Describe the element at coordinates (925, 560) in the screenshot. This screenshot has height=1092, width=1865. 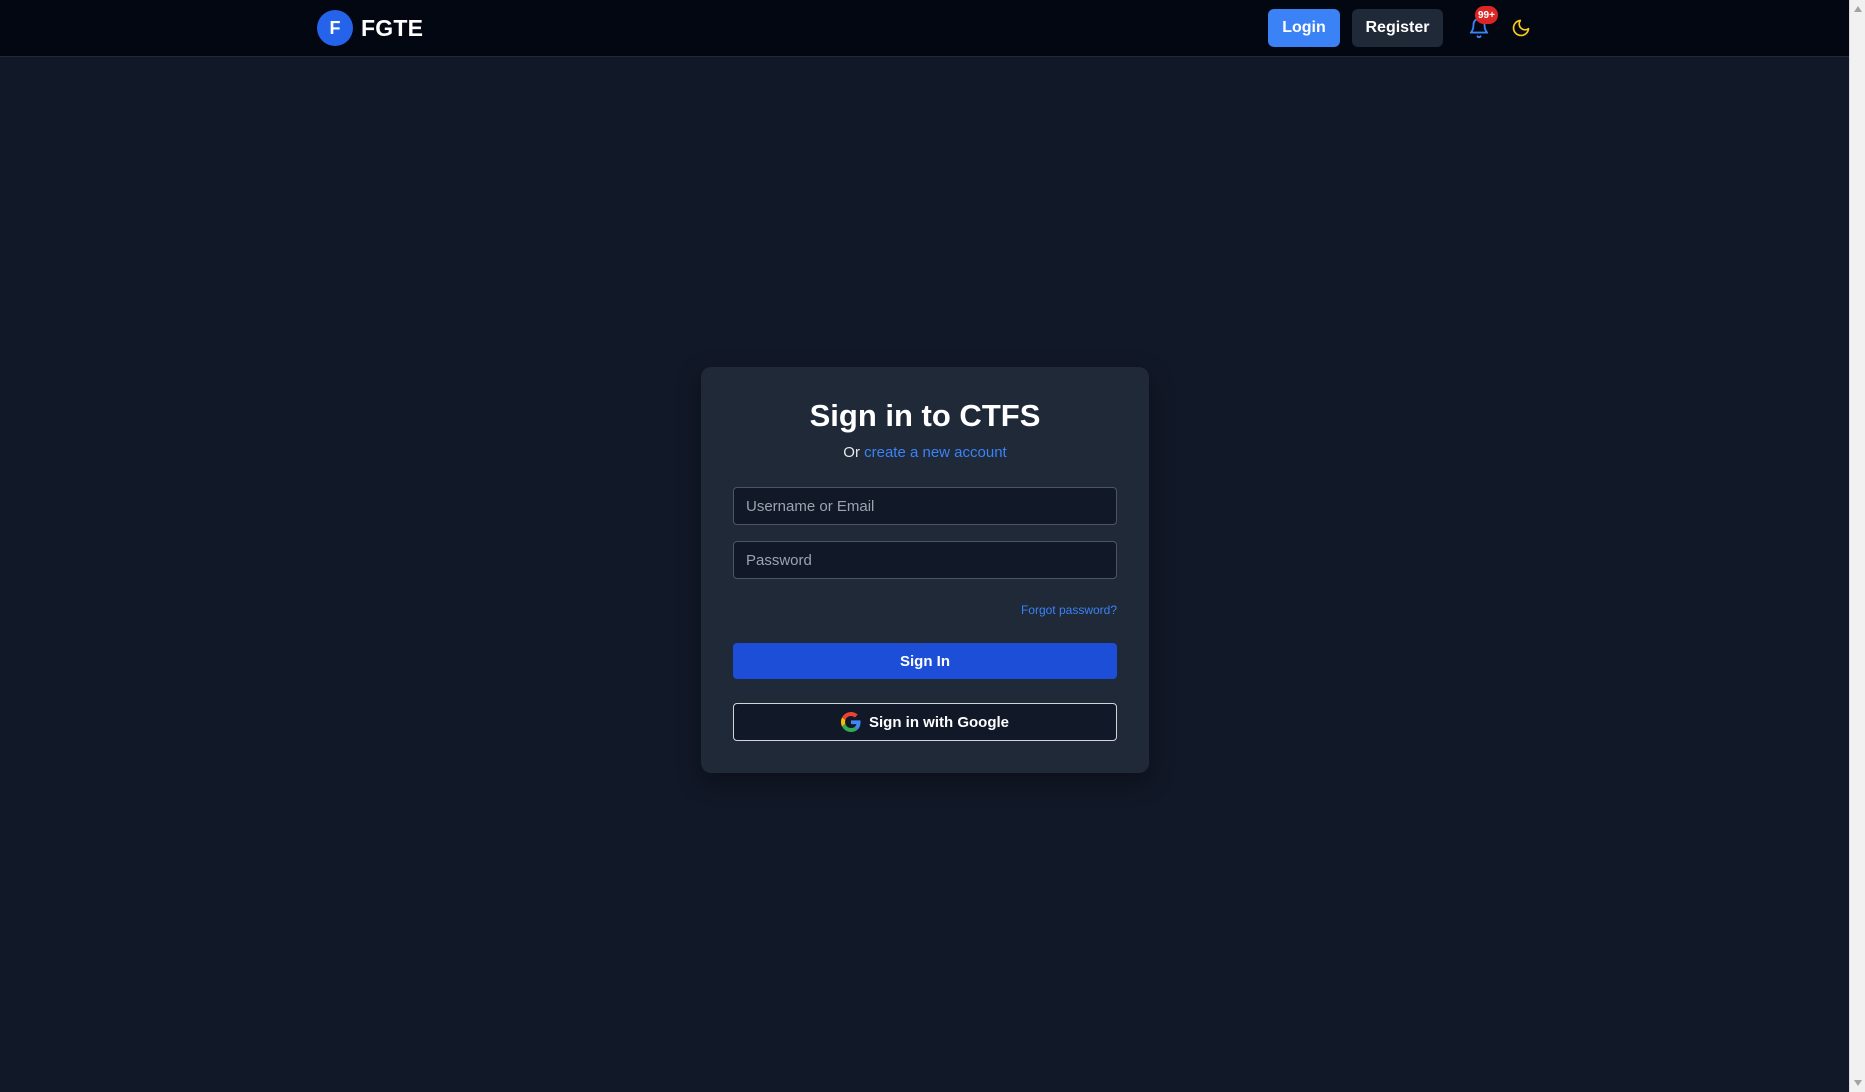
I see `password-input` at that location.